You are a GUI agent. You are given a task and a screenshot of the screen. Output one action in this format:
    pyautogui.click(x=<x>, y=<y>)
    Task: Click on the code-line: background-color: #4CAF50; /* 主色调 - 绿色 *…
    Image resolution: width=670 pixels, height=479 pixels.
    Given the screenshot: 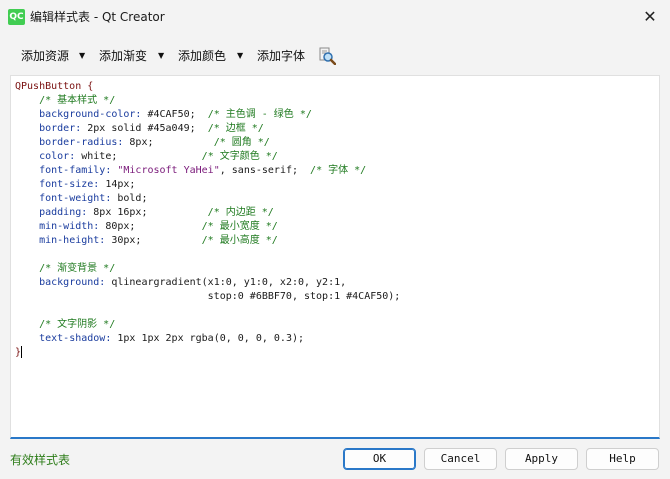 What is the action you would take?
    pyautogui.click(x=207, y=115)
    